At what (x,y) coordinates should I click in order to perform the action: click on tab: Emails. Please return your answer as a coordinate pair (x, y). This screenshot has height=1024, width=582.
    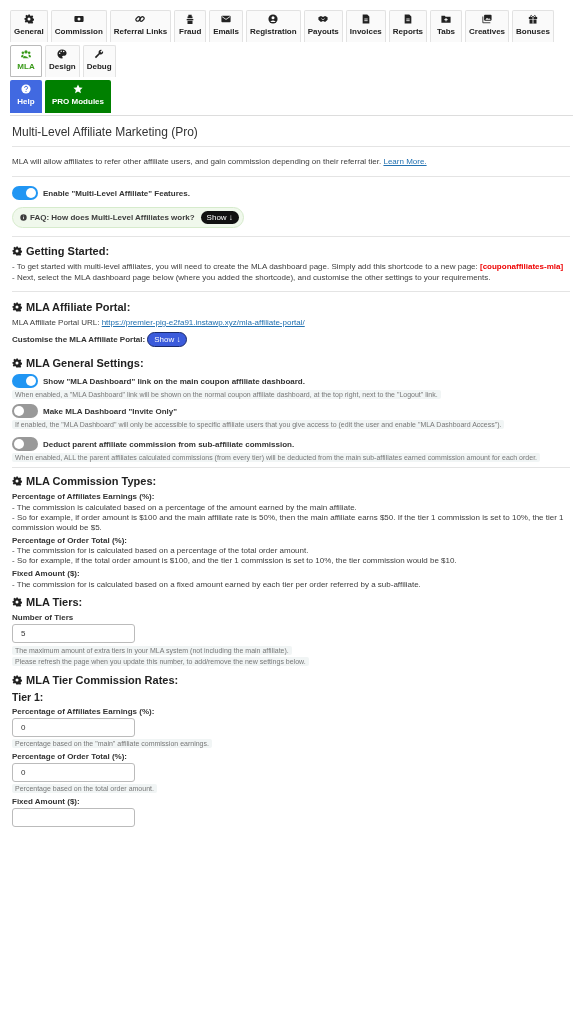
    Looking at the image, I should click on (226, 26).